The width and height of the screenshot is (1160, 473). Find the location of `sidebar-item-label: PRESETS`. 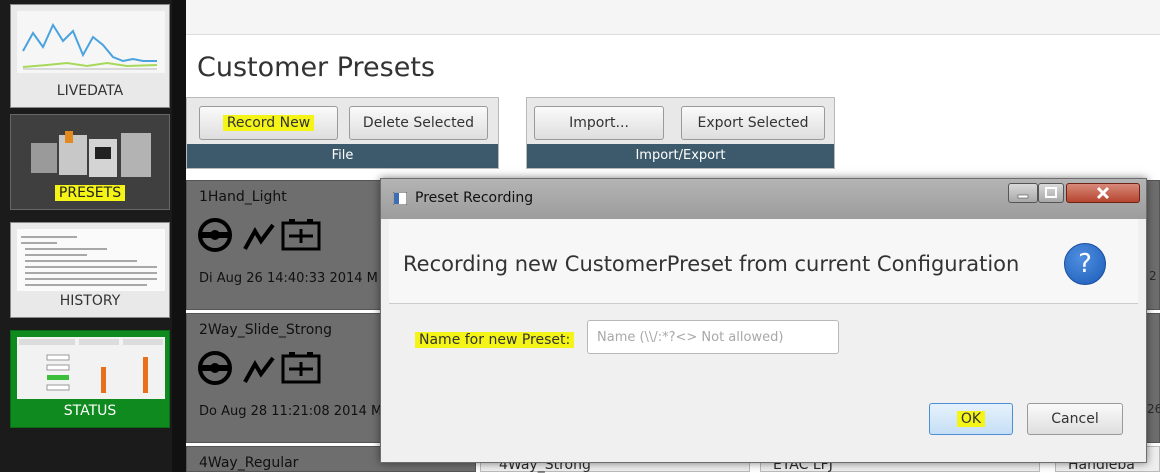

sidebar-item-label: PRESETS is located at coordinates (90, 193).